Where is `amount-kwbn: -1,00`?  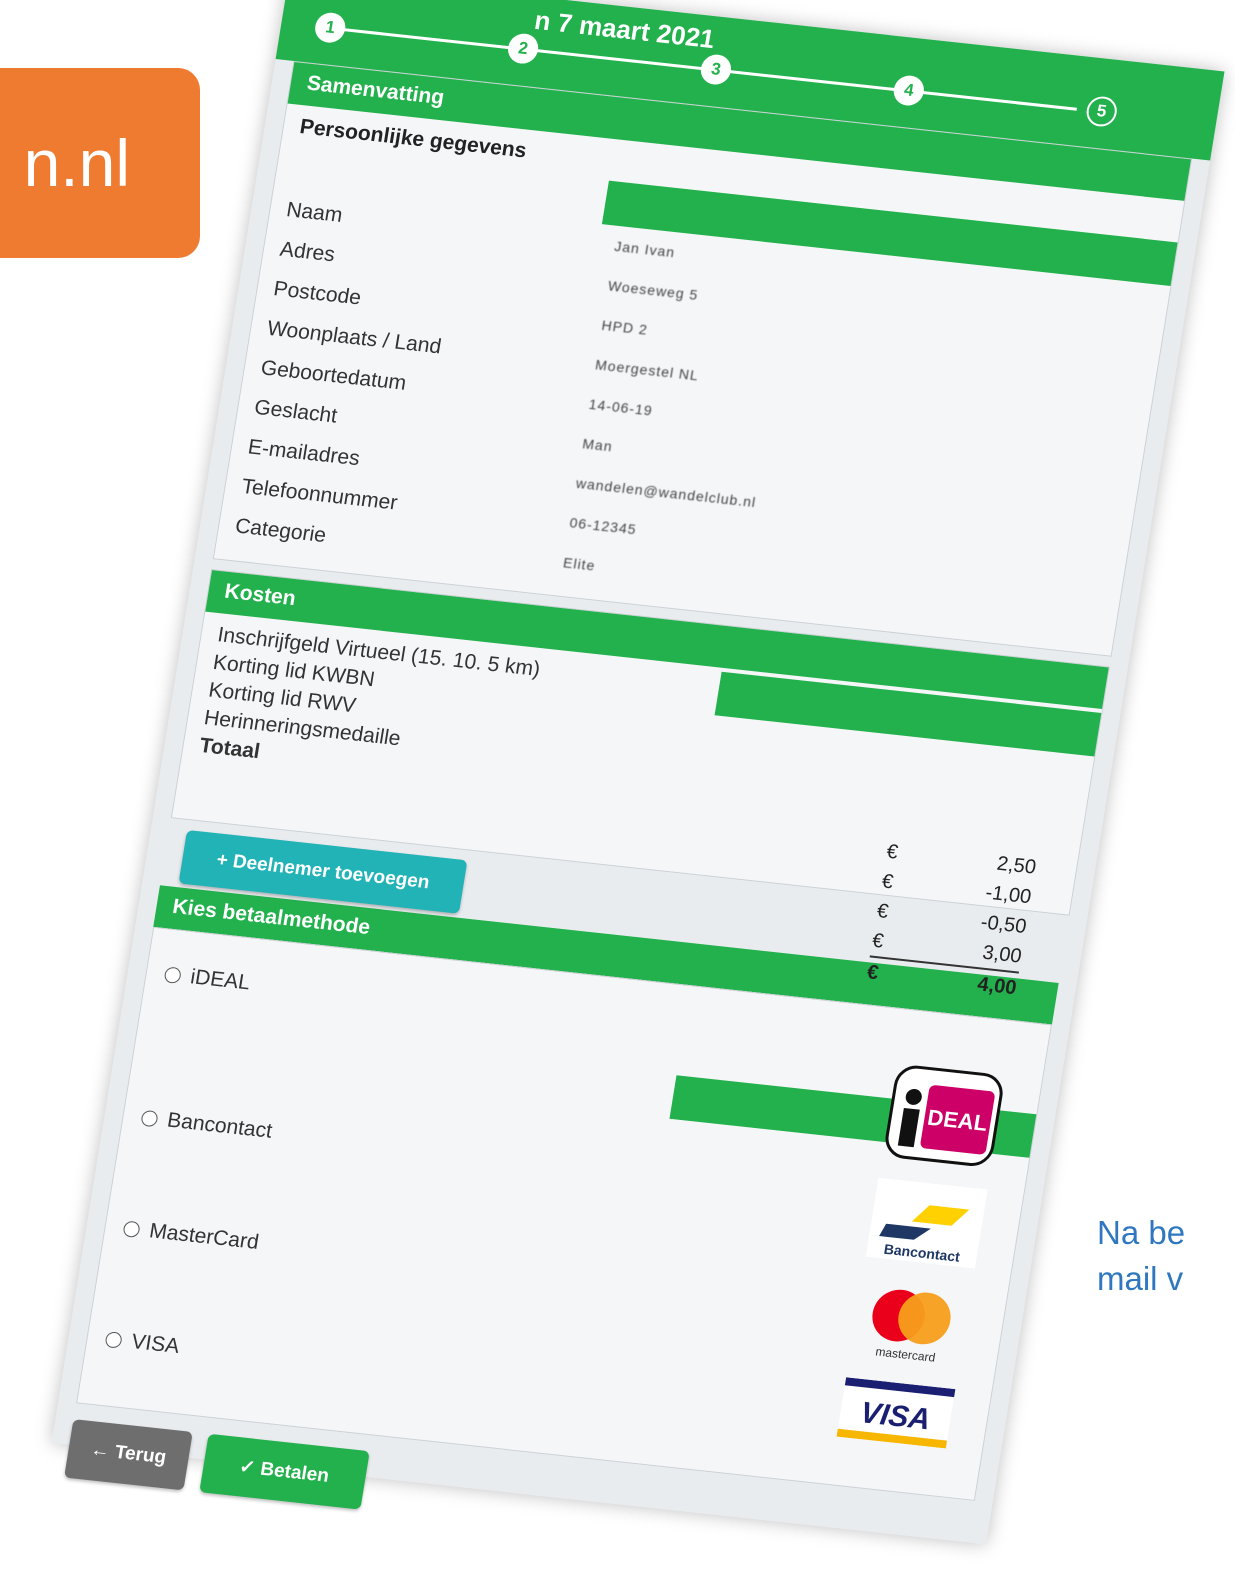 amount-kwbn: -1,00 is located at coordinates (1008, 895).